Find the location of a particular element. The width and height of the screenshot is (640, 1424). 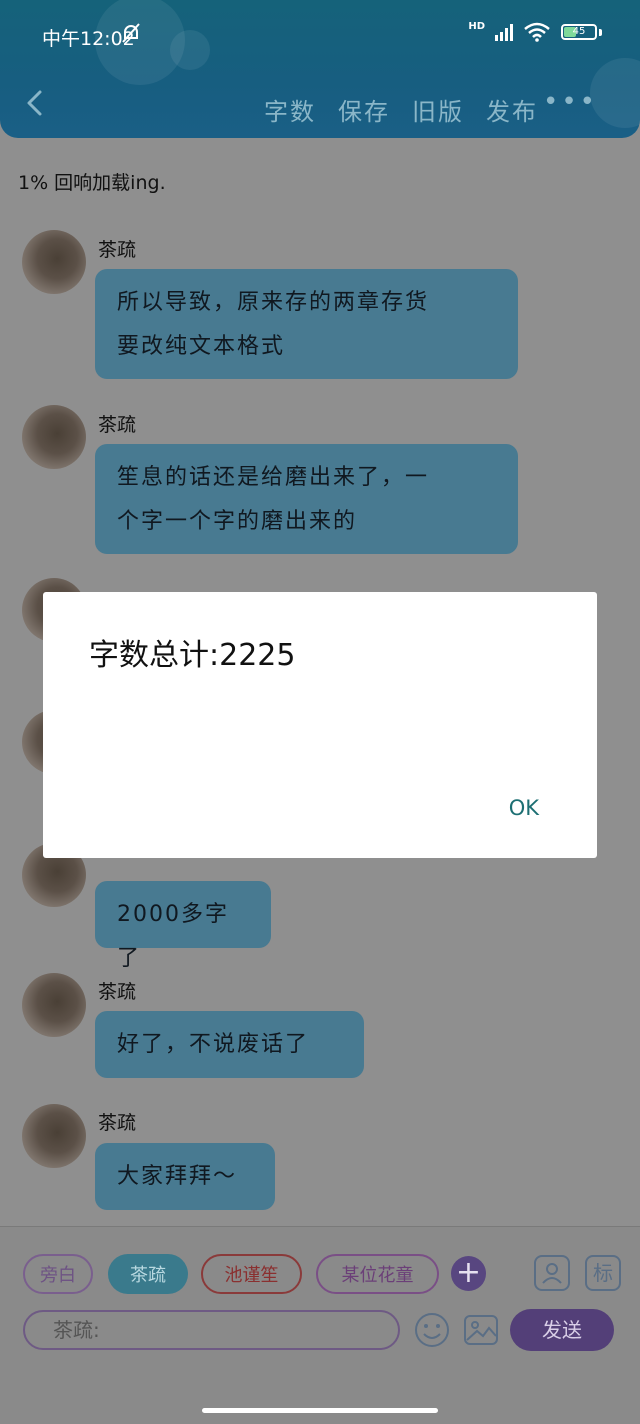

save-button: 保存 is located at coordinates (364, 109).